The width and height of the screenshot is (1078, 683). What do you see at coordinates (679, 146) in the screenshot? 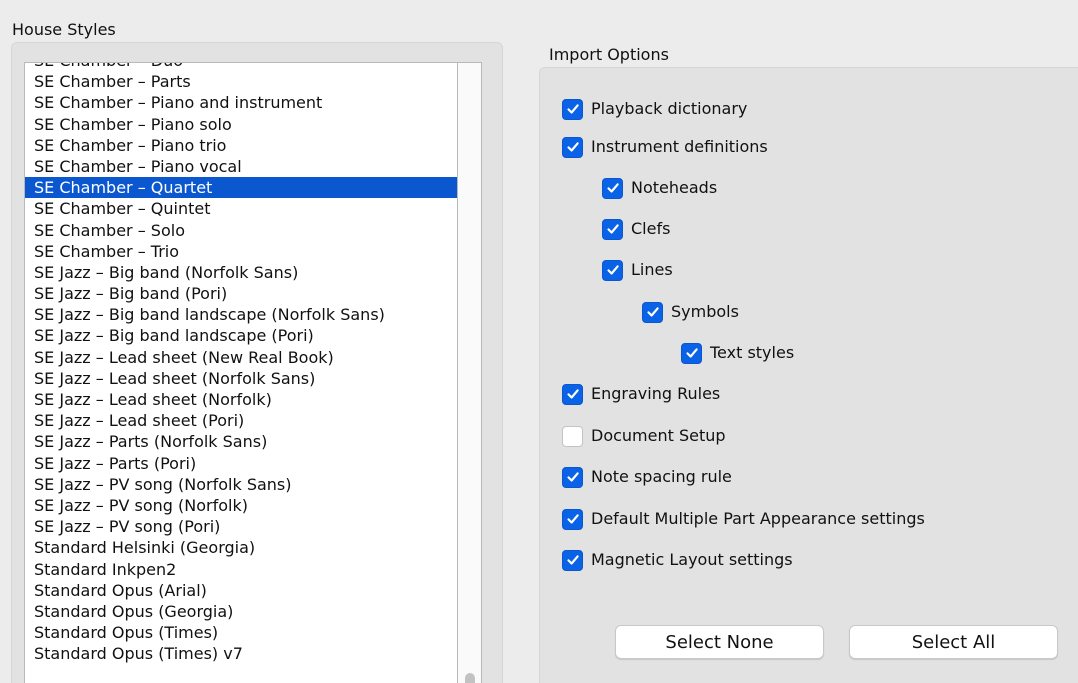
I see `import-option-label: Instrument definitions` at bounding box center [679, 146].